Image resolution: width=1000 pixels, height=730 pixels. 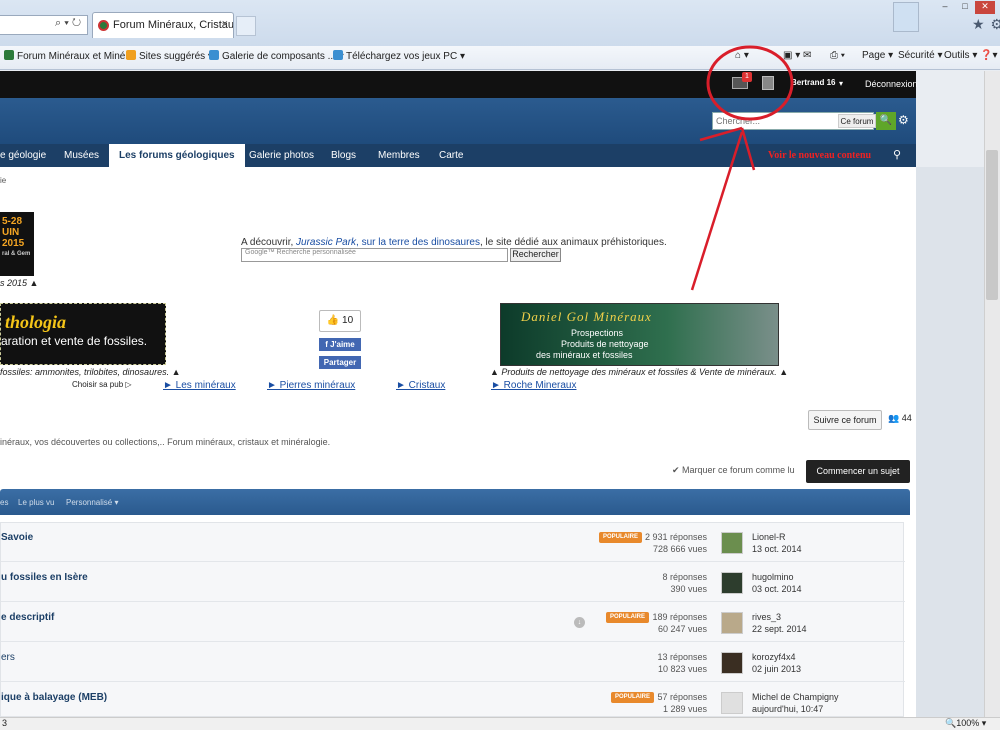 What do you see at coordinates (877, 55) in the screenshot?
I see `page-menu: Page ▾` at bounding box center [877, 55].